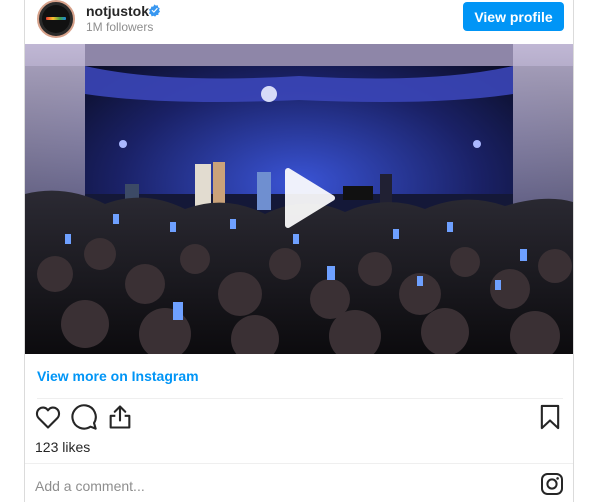 The height and width of the screenshot is (502, 590). I want to click on bookmark-icon, so click(550, 417).